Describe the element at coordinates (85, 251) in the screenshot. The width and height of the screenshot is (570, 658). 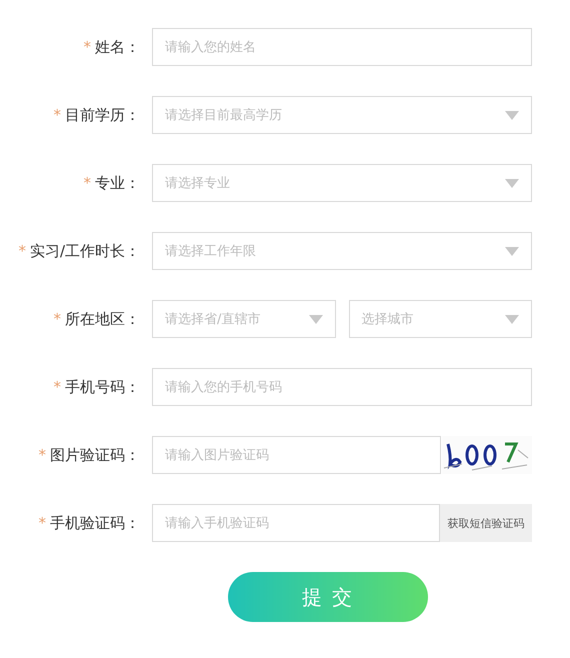
I see `field-label: 实习/工作时长：` at that location.